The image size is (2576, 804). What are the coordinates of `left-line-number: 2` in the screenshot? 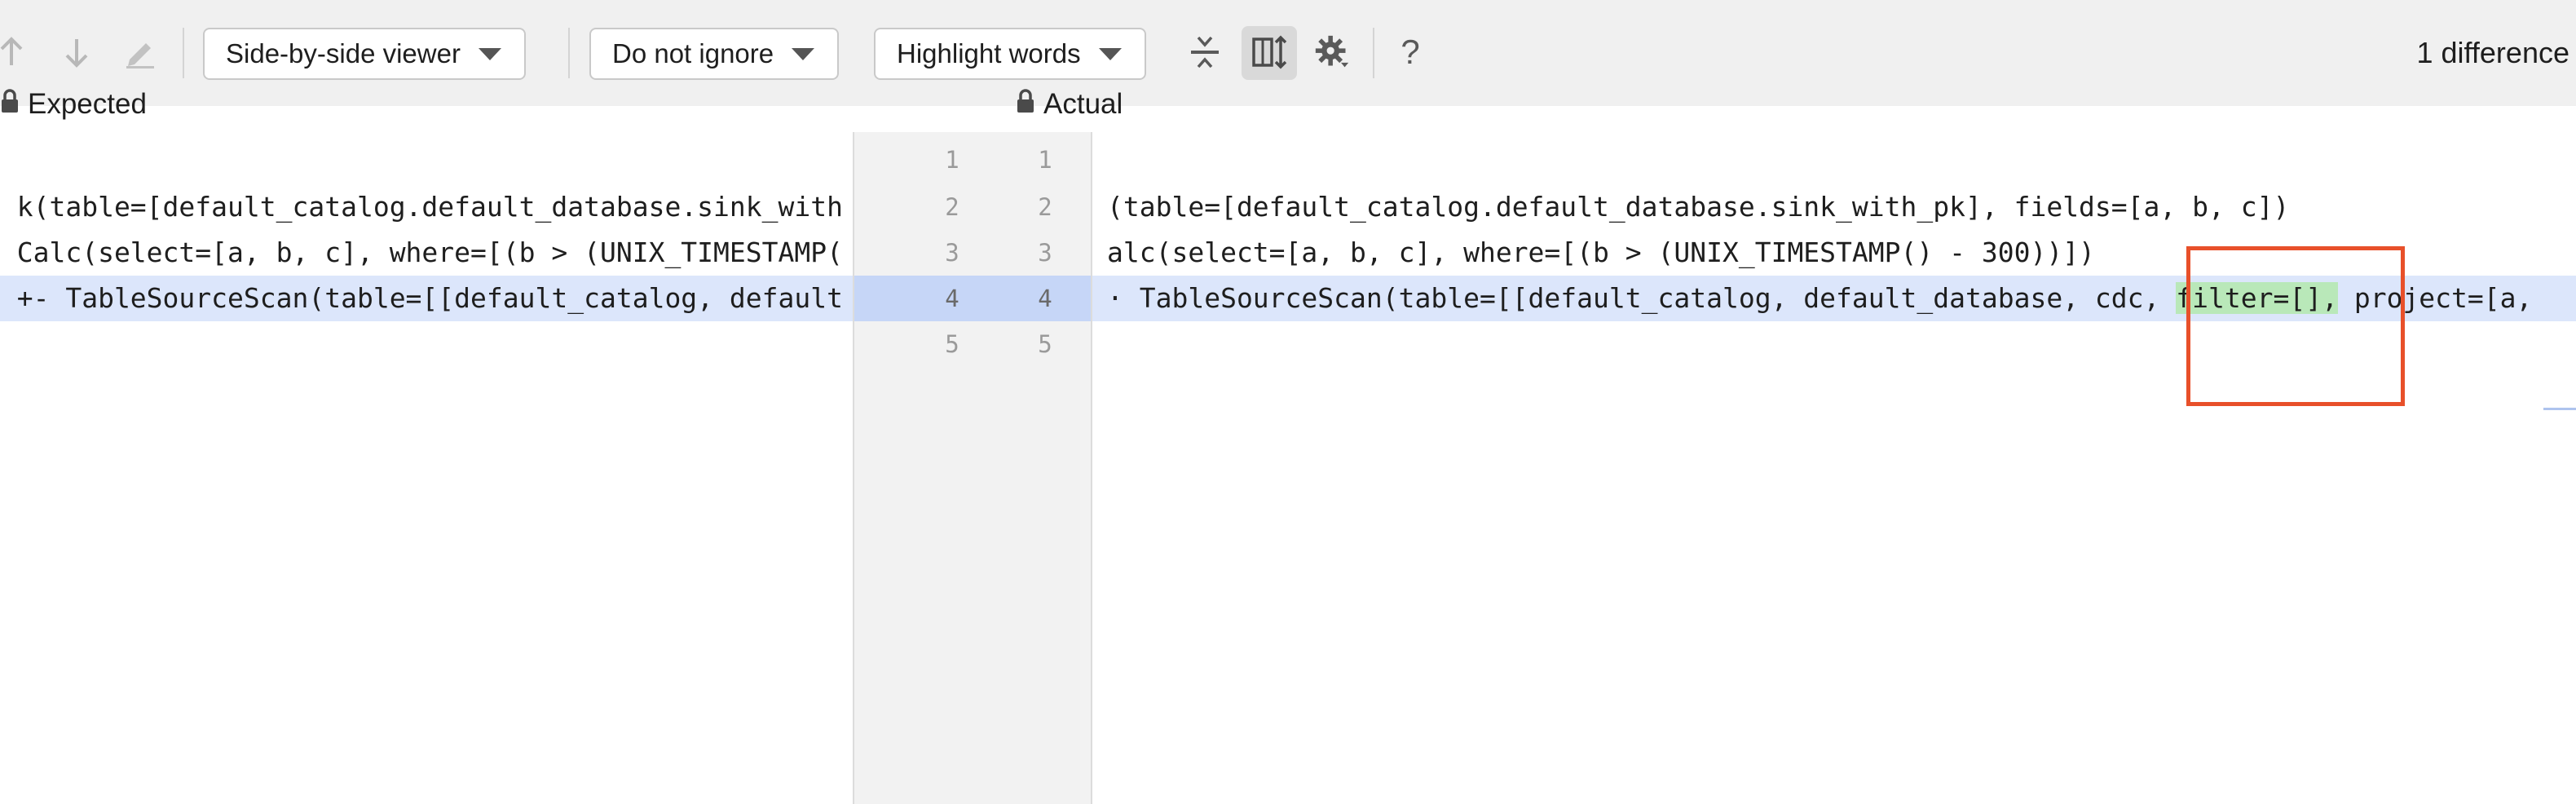 It's located at (952, 207).